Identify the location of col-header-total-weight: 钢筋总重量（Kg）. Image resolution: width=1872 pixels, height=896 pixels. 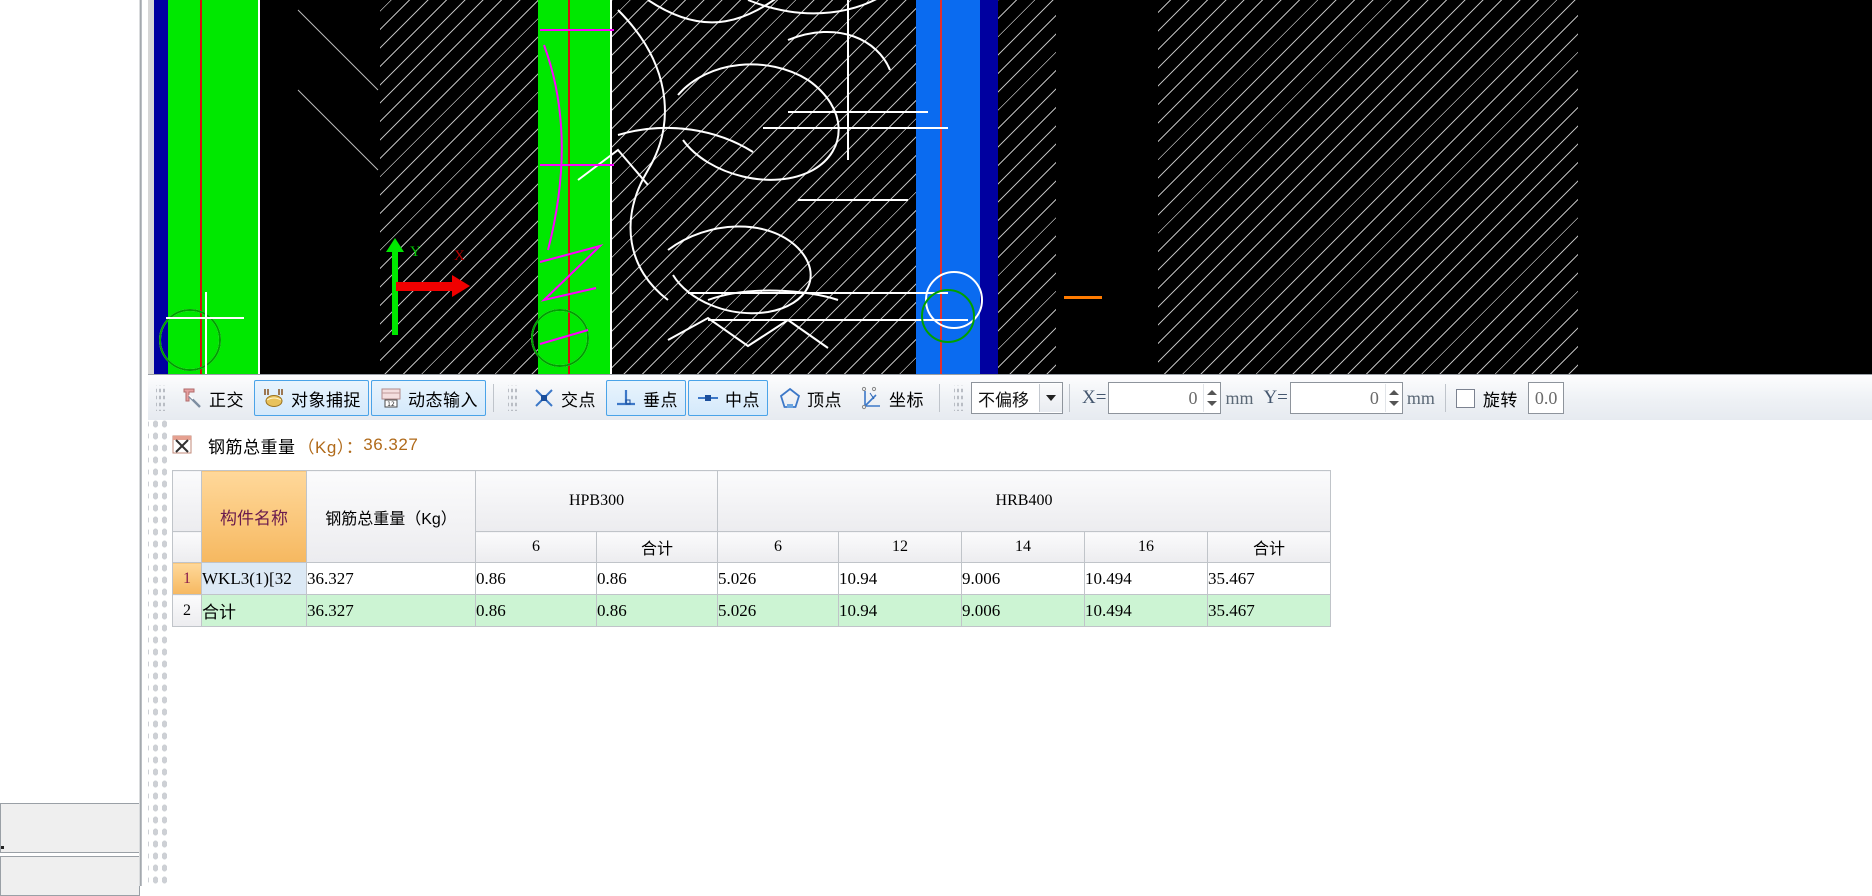
(391, 516).